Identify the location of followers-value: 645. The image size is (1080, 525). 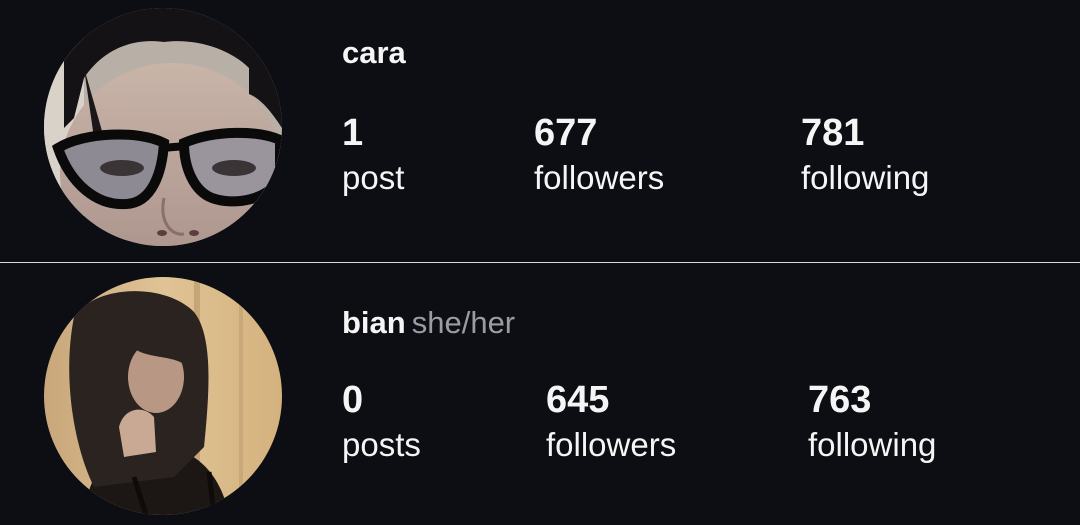
(578, 400).